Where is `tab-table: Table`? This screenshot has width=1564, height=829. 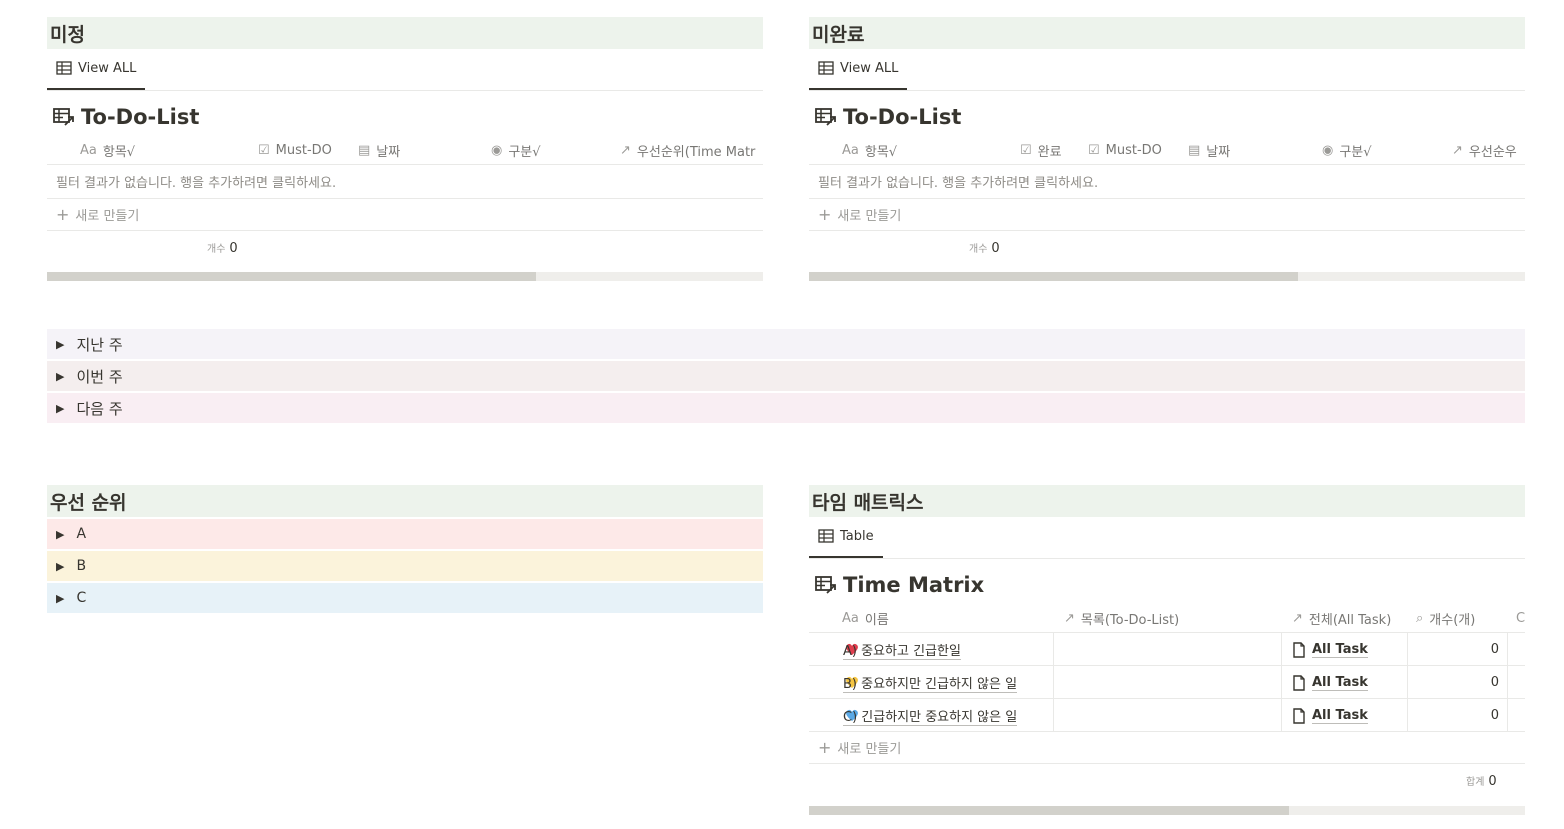
tab-table: Table is located at coordinates (846, 537).